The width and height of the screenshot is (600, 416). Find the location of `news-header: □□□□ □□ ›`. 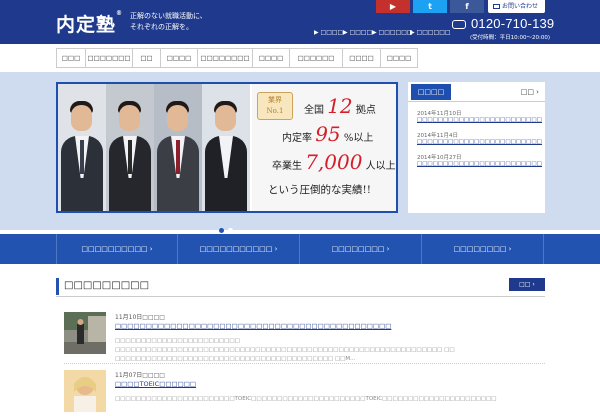

news-header: □□□□ □□ › is located at coordinates (476, 92).